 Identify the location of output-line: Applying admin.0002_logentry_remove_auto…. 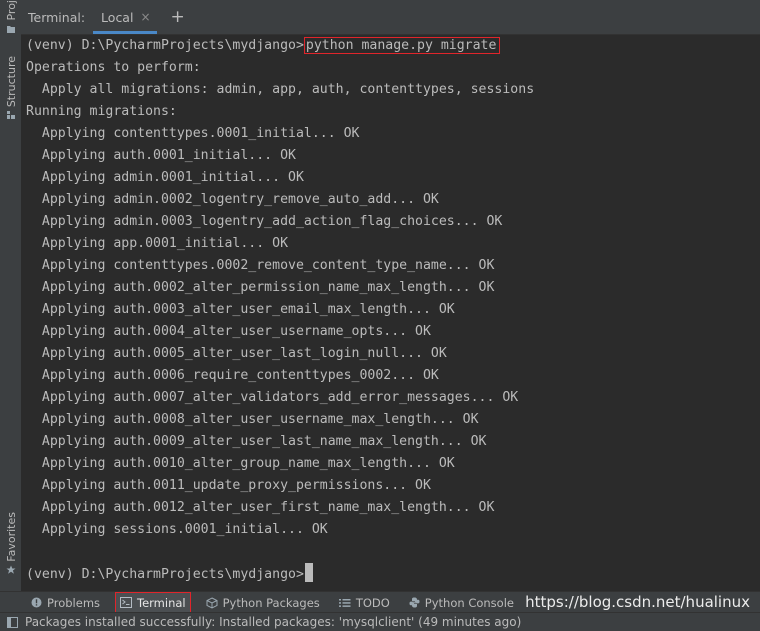
(232, 199).